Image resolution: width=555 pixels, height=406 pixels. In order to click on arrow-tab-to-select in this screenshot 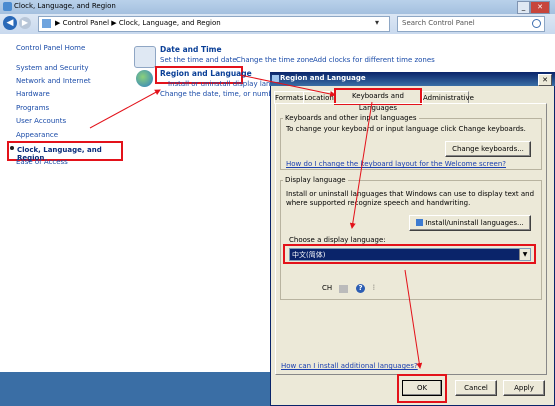, I will do `click(361, 165)`.